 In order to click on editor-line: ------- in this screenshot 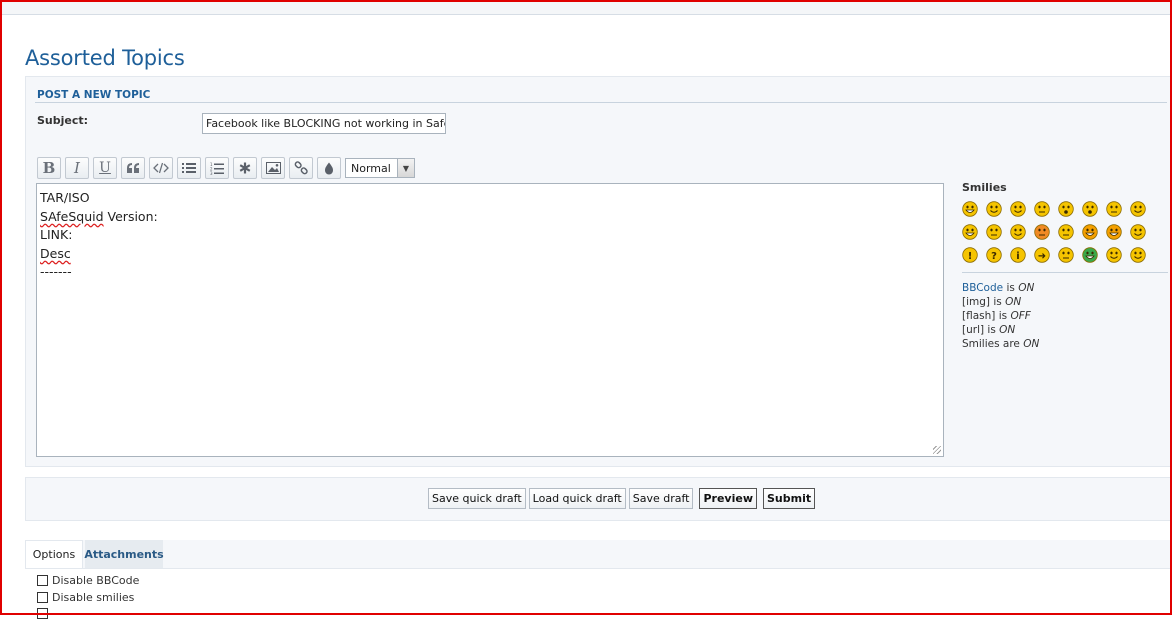, I will do `click(56, 271)`.